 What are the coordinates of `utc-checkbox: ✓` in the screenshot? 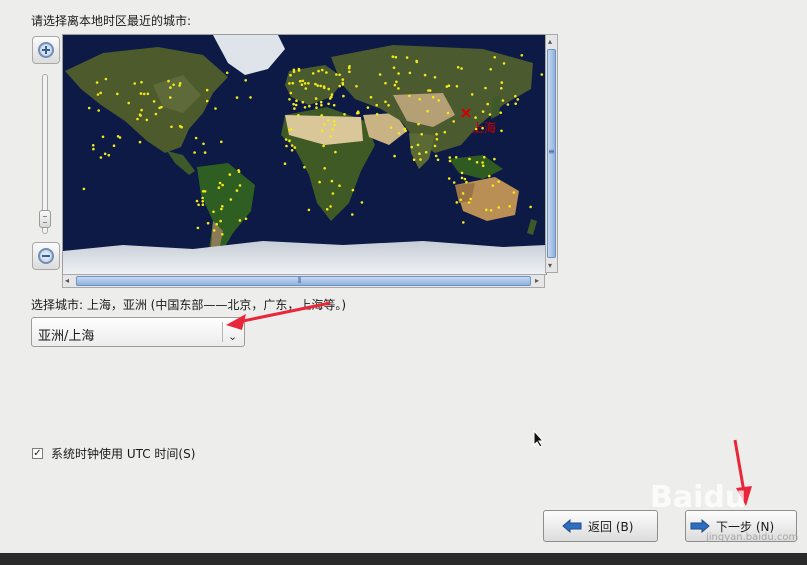 It's located at (37, 453).